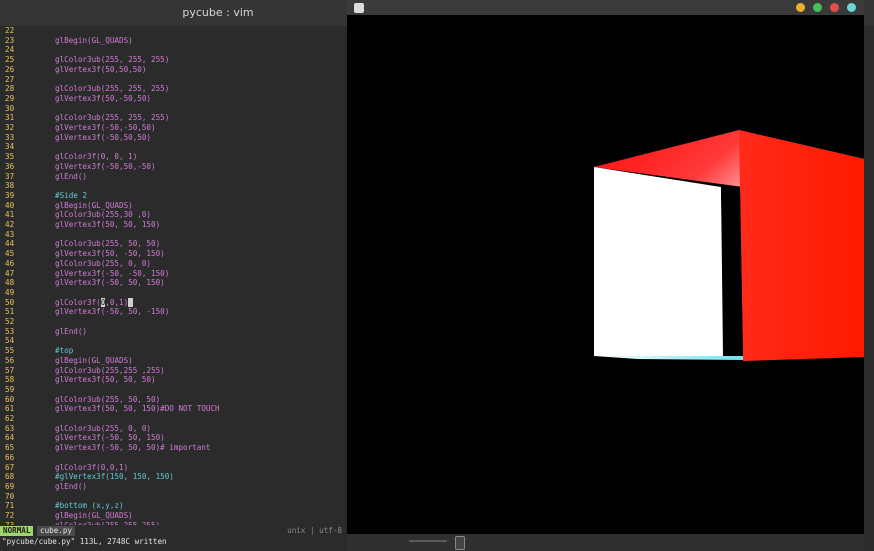  Describe the element at coordinates (10, 186) in the screenshot. I see `line-number: 38` at that location.